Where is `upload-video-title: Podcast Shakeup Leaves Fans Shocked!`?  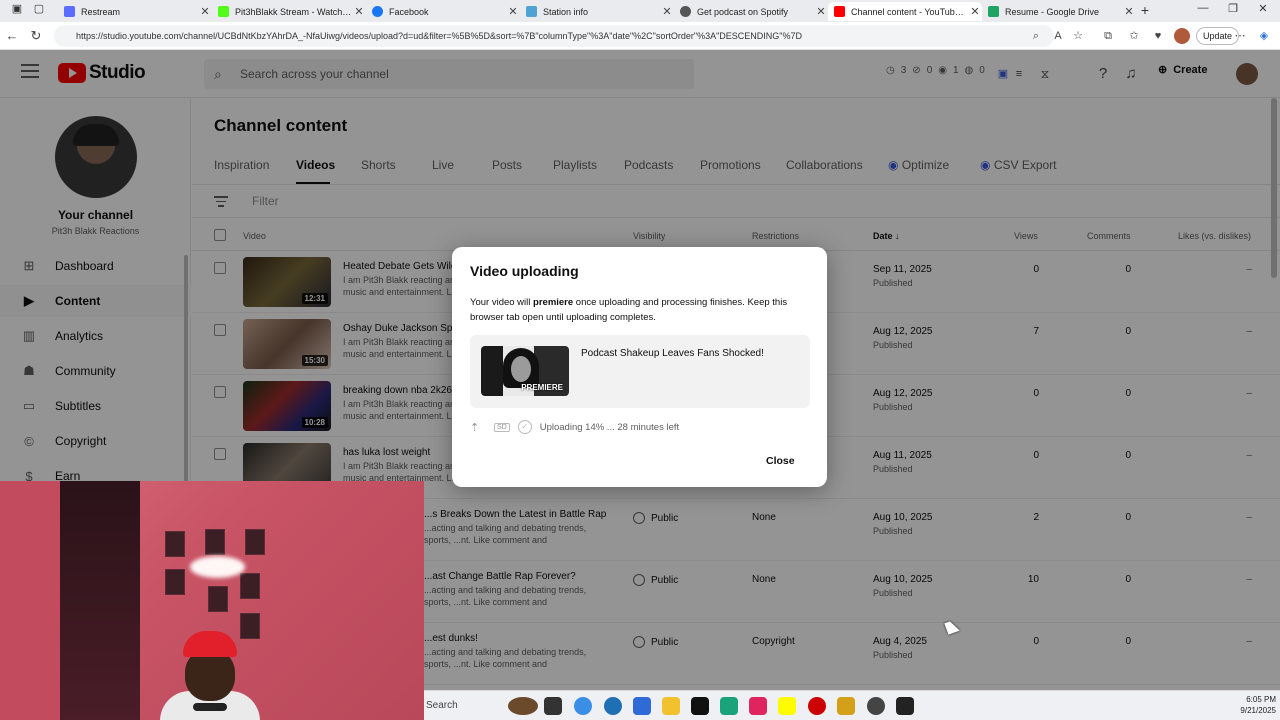 upload-video-title: Podcast Shakeup Leaves Fans Shocked! is located at coordinates (672, 353).